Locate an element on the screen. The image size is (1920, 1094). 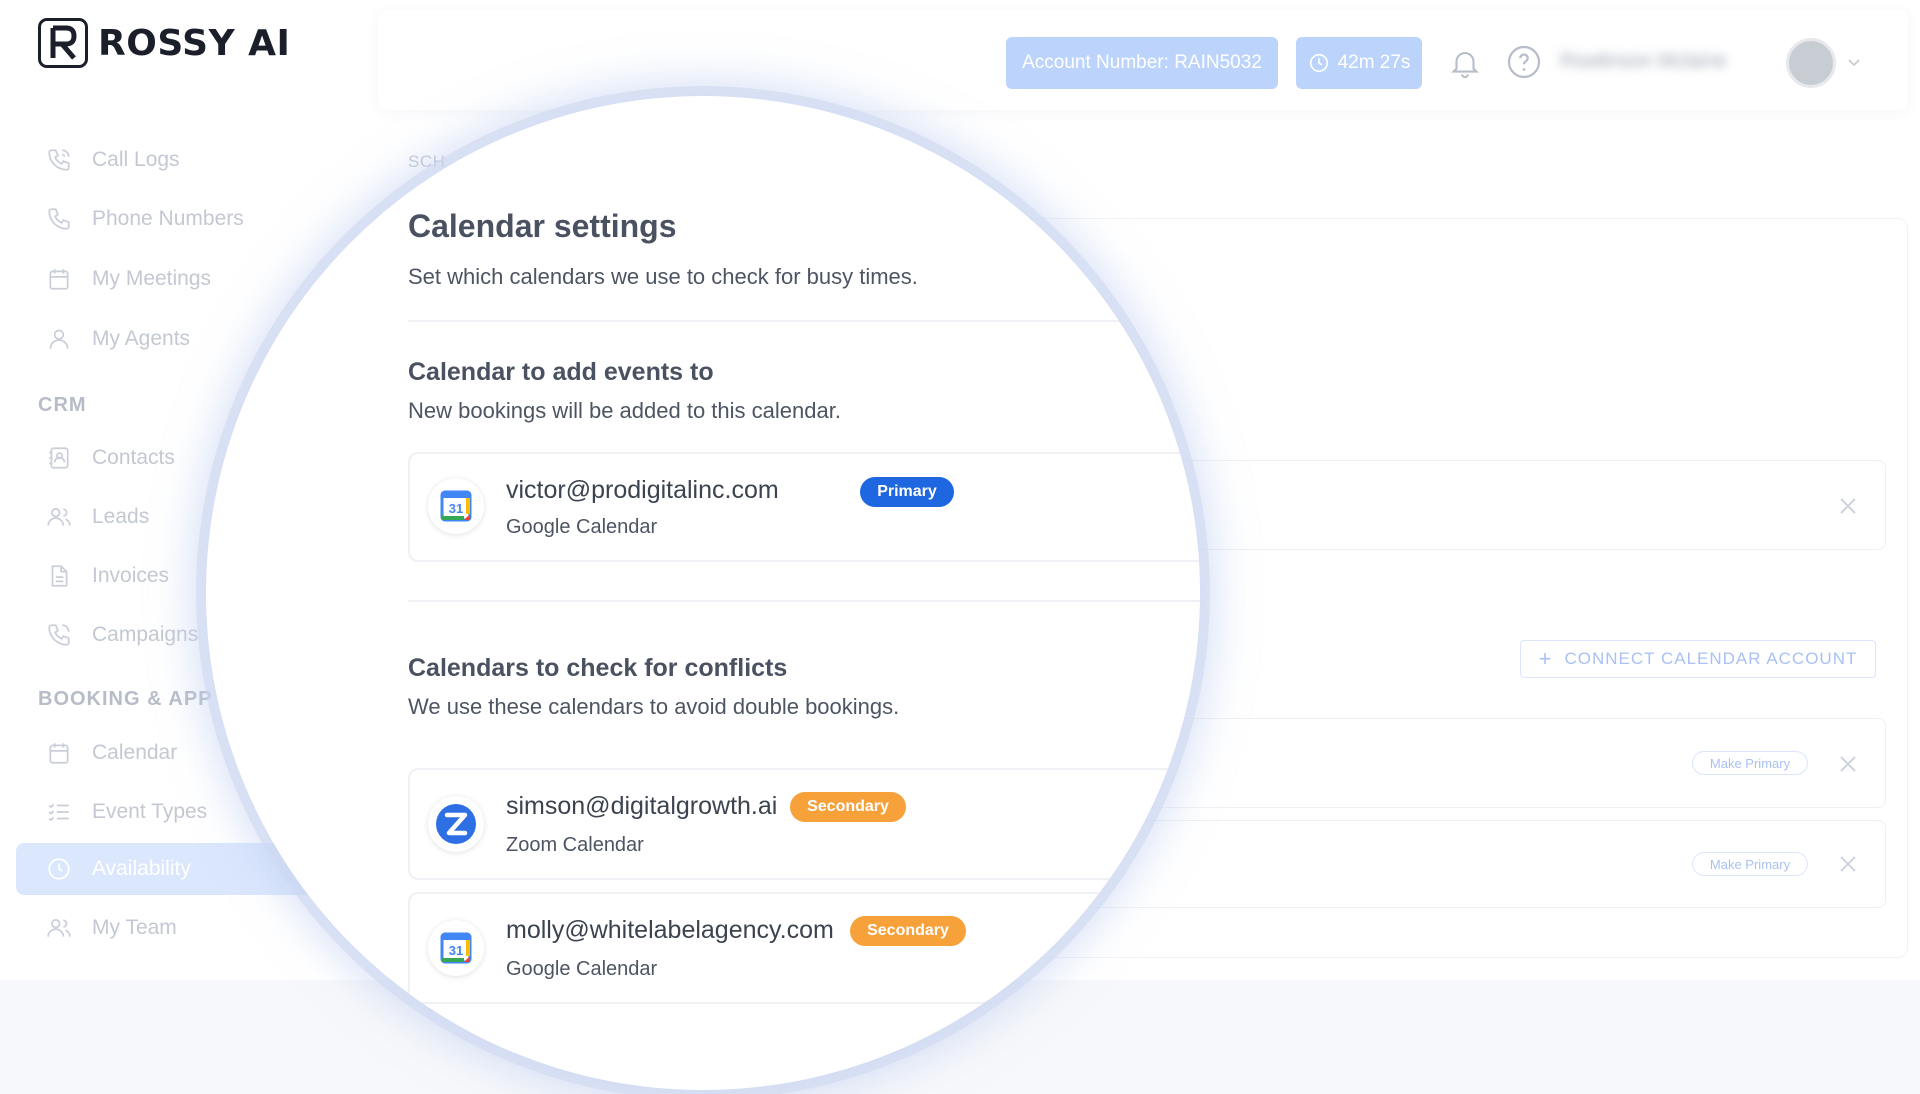
timer-badge: 42m 27s is located at coordinates (1359, 63).